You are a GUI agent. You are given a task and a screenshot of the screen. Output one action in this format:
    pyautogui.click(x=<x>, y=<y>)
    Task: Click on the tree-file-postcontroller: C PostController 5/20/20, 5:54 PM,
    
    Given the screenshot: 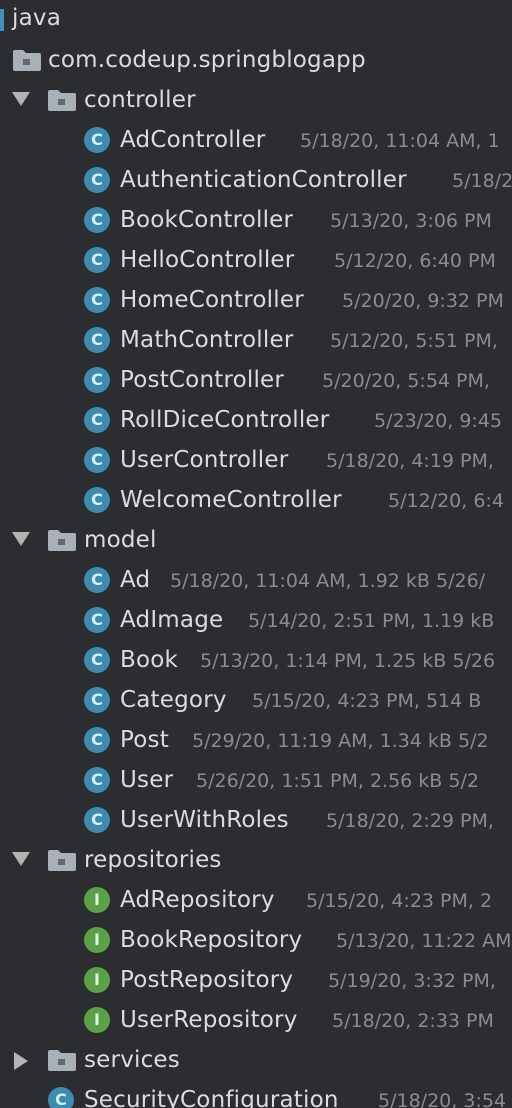 What is the action you would take?
    pyautogui.click(x=256, y=380)
    